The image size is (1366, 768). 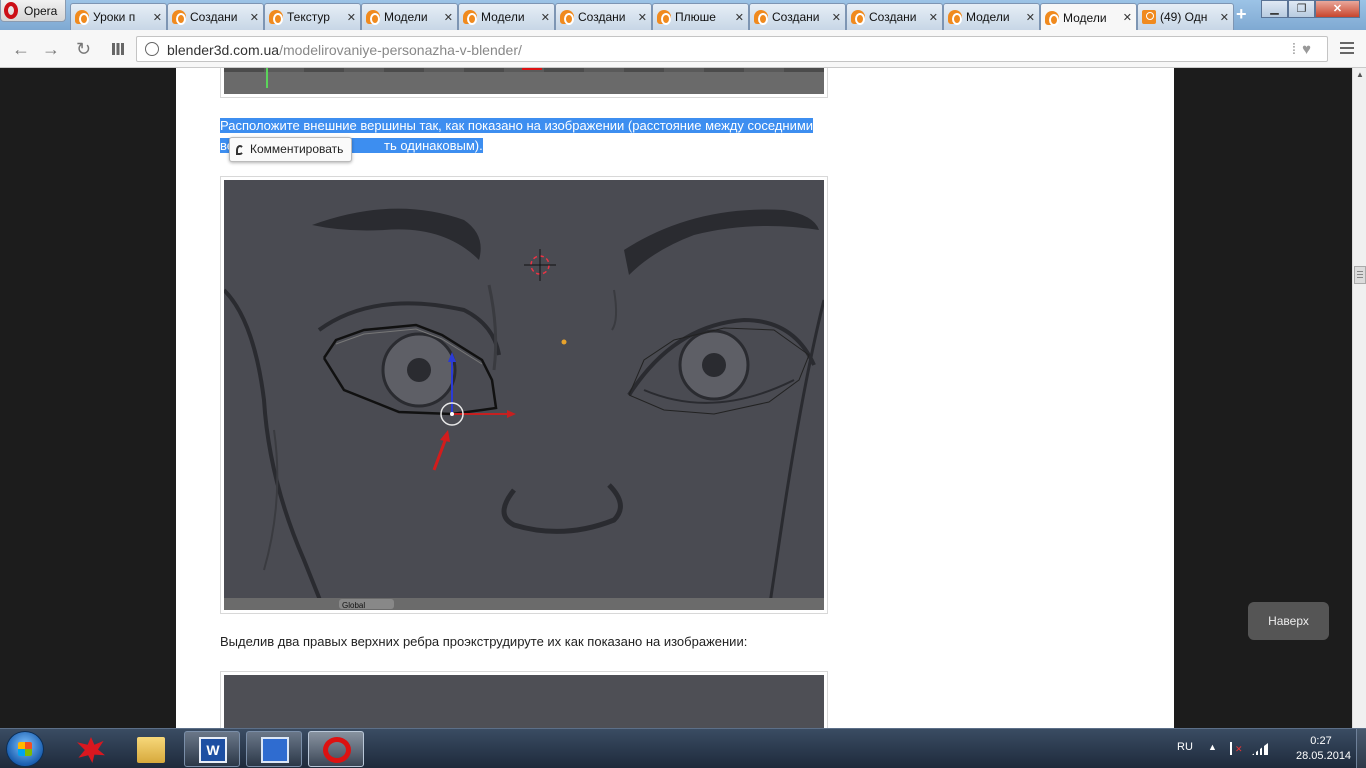 I want to click on browser-menu-icon, so click(x=1347, y=49).